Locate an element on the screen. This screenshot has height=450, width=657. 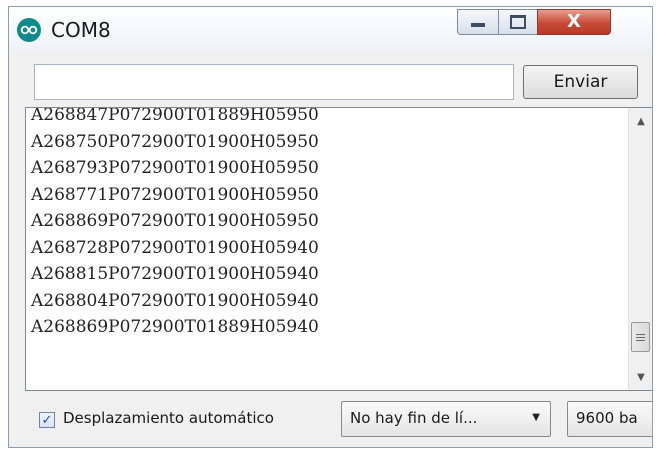
output-line: A268869P072900T01900H05950 is located at coordinates (175, 221).